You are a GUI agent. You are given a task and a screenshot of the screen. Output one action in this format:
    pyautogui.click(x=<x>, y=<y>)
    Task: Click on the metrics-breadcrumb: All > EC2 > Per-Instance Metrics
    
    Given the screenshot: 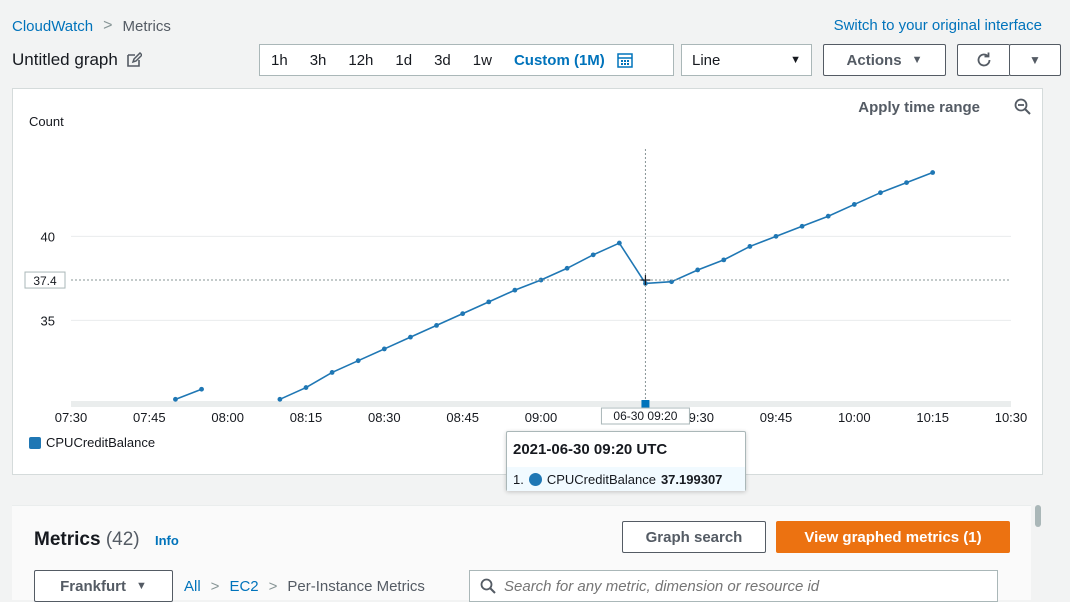 What is the action you would take?
    pyautogui.click(x=304, y=586)
    